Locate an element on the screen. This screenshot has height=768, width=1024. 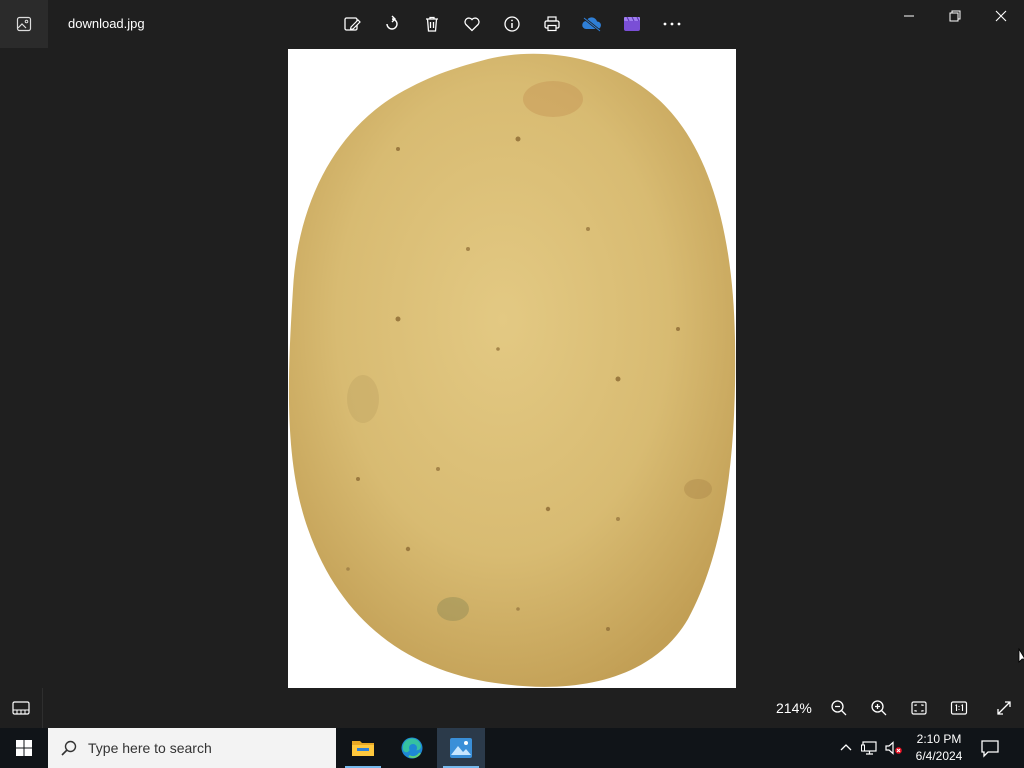
mouse-cursor-icon is located at coordinates (1021, 655).